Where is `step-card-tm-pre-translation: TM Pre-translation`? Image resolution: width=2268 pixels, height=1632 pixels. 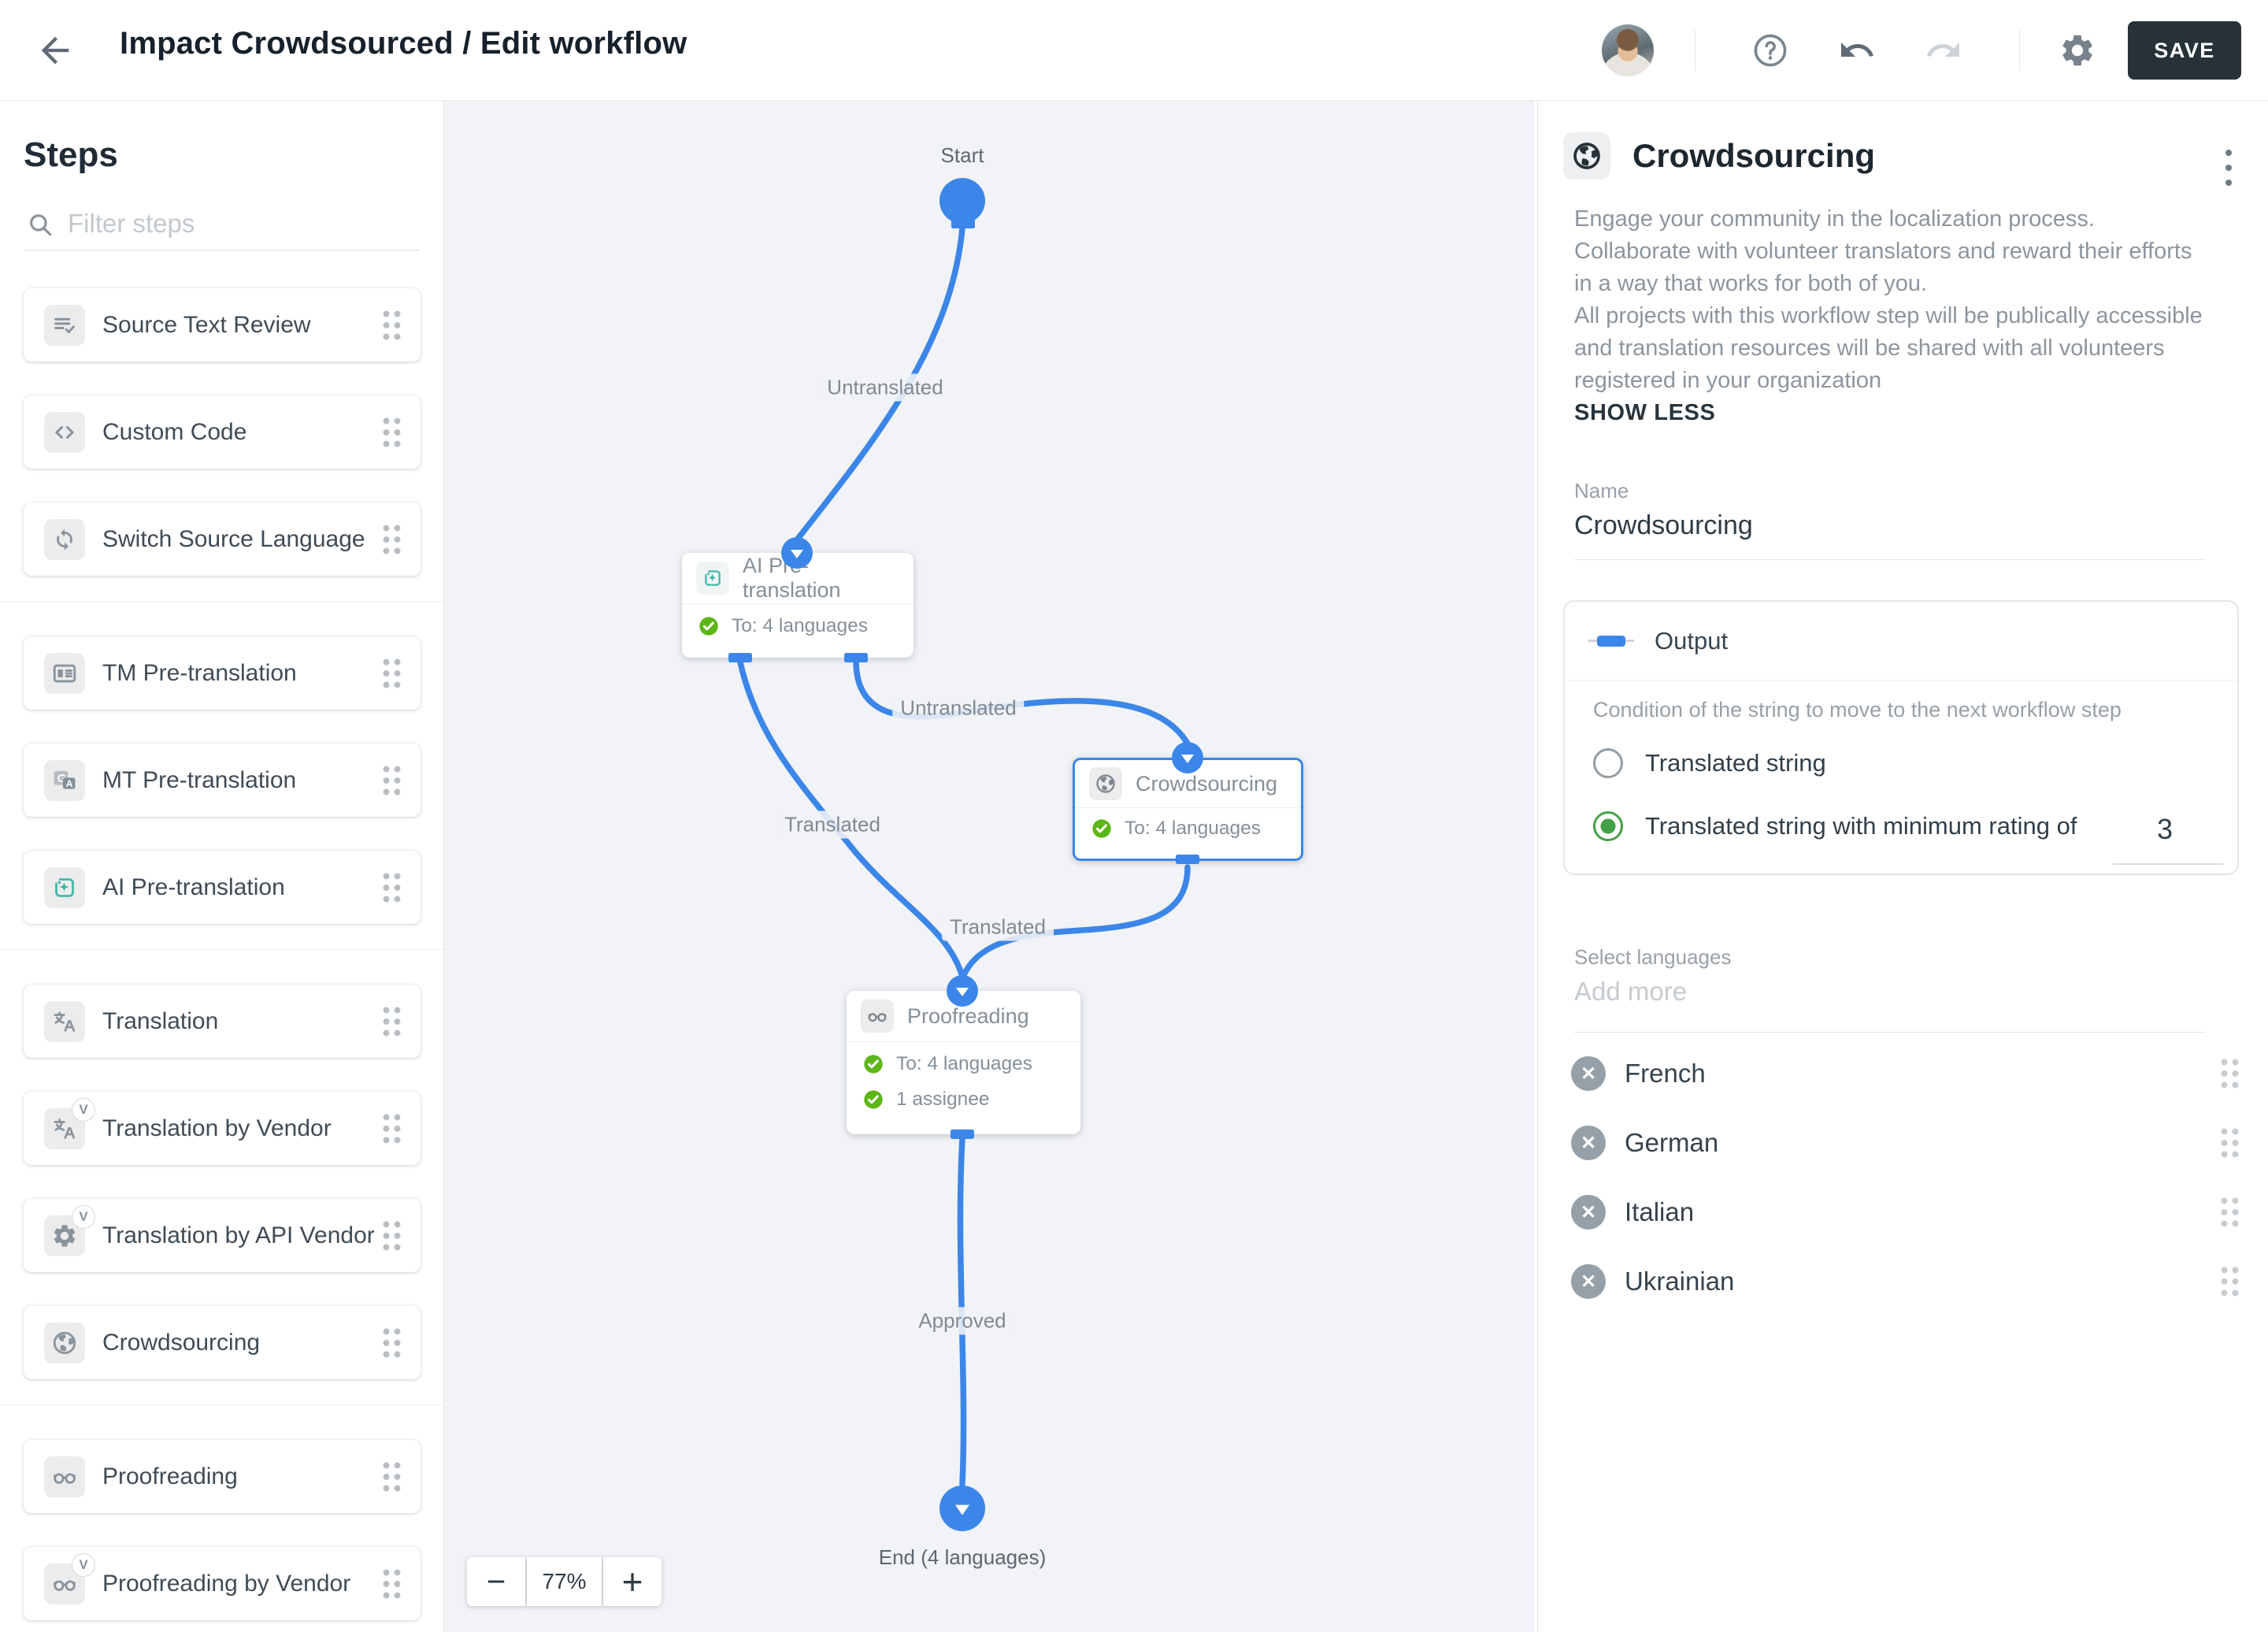 step-card-tm-pre-translation: TM Pre-translation is located at coordinates (222, 673).